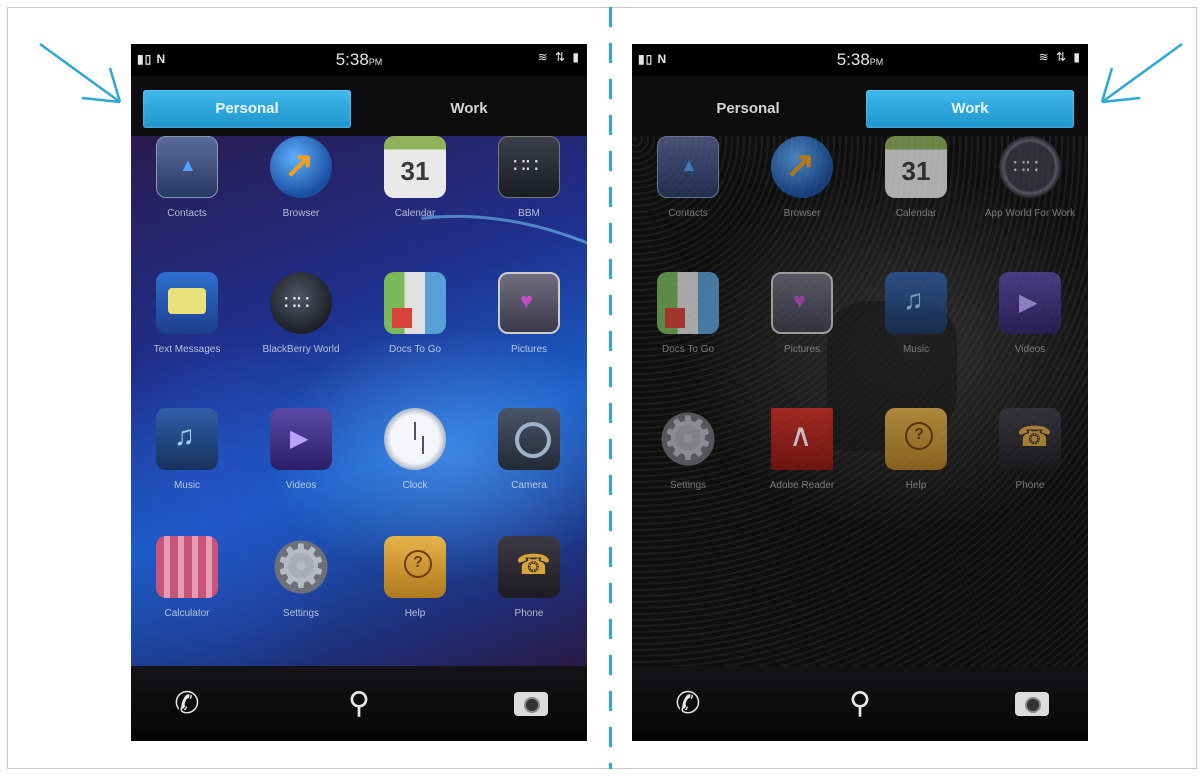  Describe the element at coordinates (187, 337) in the screenshot. I see `app-text-messages: Text Messages` at that location.